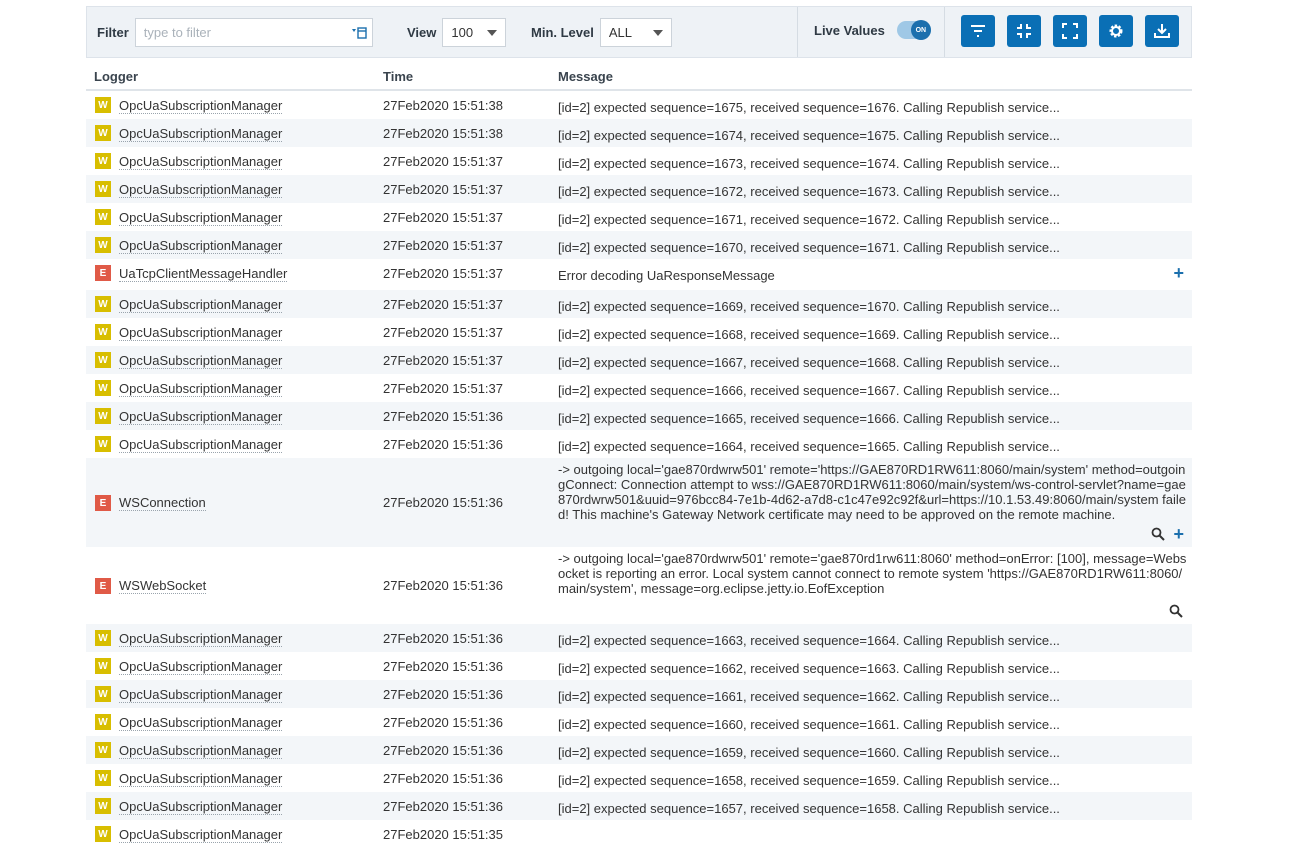  I want to click on filter-input, so click(235, 32).